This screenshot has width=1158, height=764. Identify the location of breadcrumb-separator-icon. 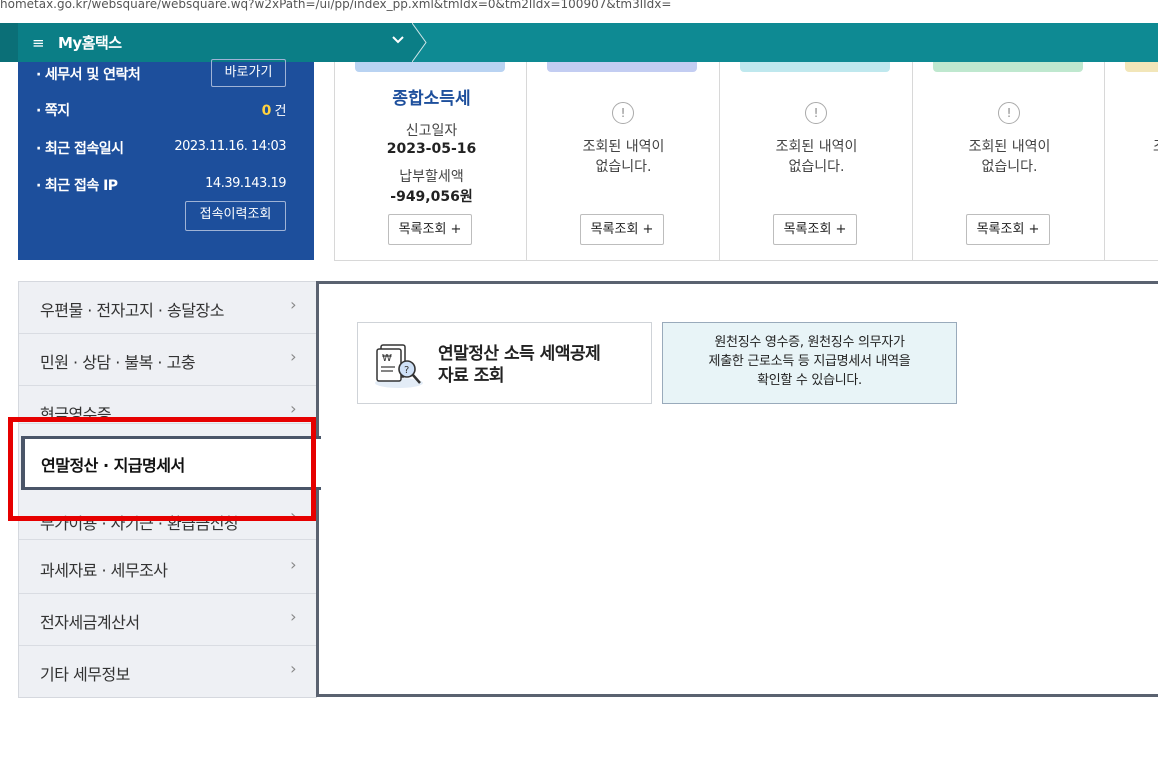
(419, 42).